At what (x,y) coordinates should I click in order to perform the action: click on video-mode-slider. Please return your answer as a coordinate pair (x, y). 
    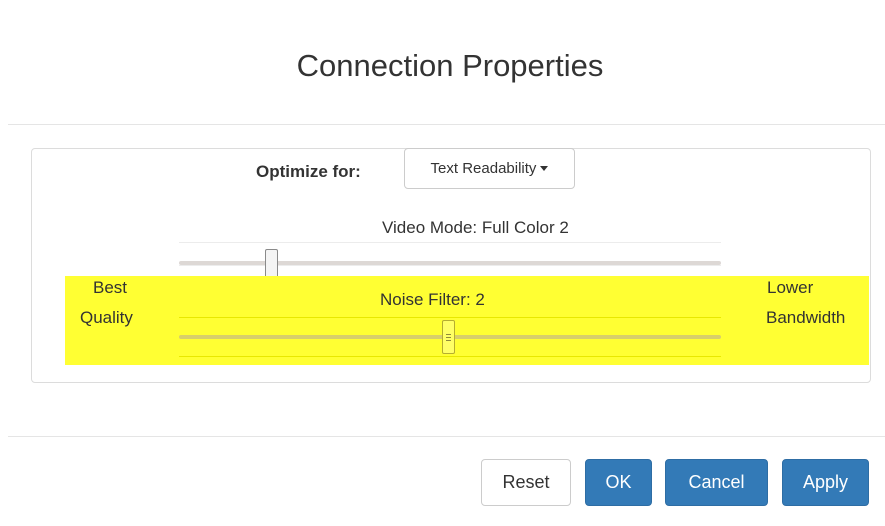
    Looking at the image, I should click on (450, 254).